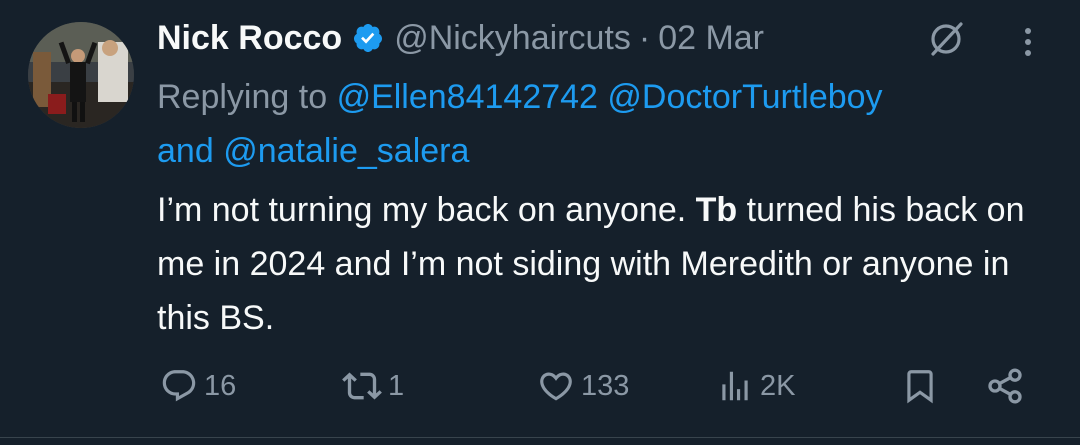  What do you see at coordinates (179, 386) in the screenshot?
I see `reply-icon` at bounding box center [179, 386].